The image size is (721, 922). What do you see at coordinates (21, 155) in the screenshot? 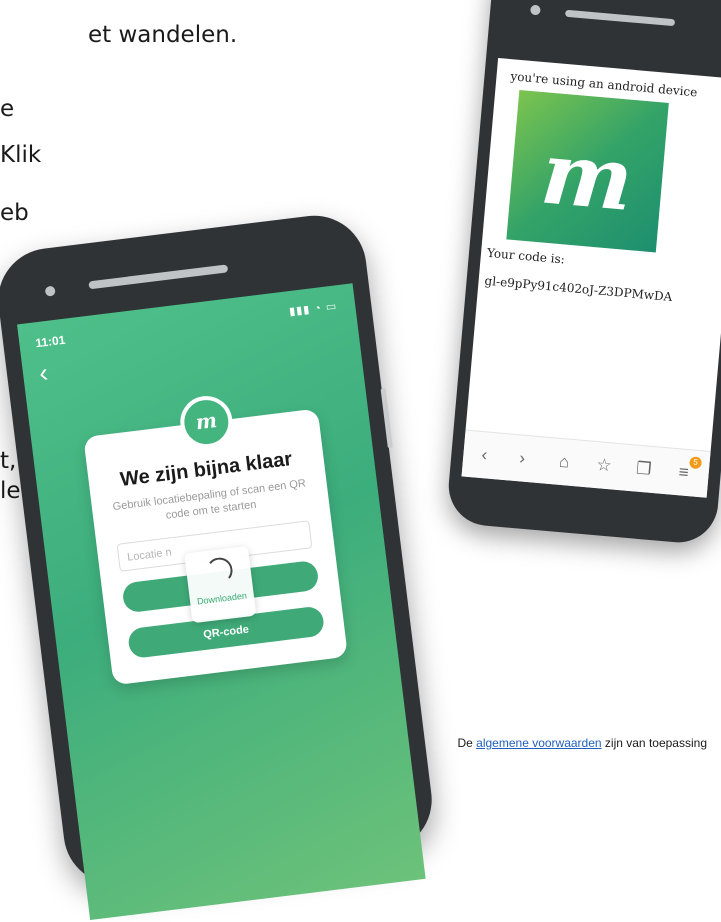
I see `doc-line: Klik` at bounding box center [21, 155].